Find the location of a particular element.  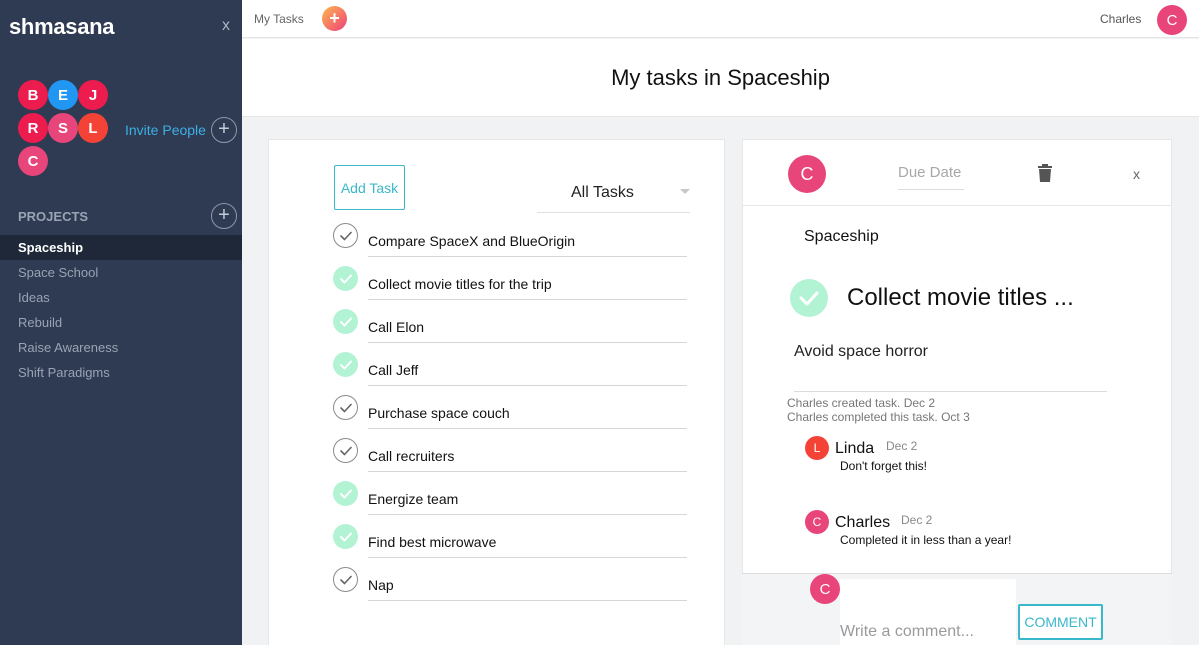

caret-down-icon is located at coordinates (685, 191).